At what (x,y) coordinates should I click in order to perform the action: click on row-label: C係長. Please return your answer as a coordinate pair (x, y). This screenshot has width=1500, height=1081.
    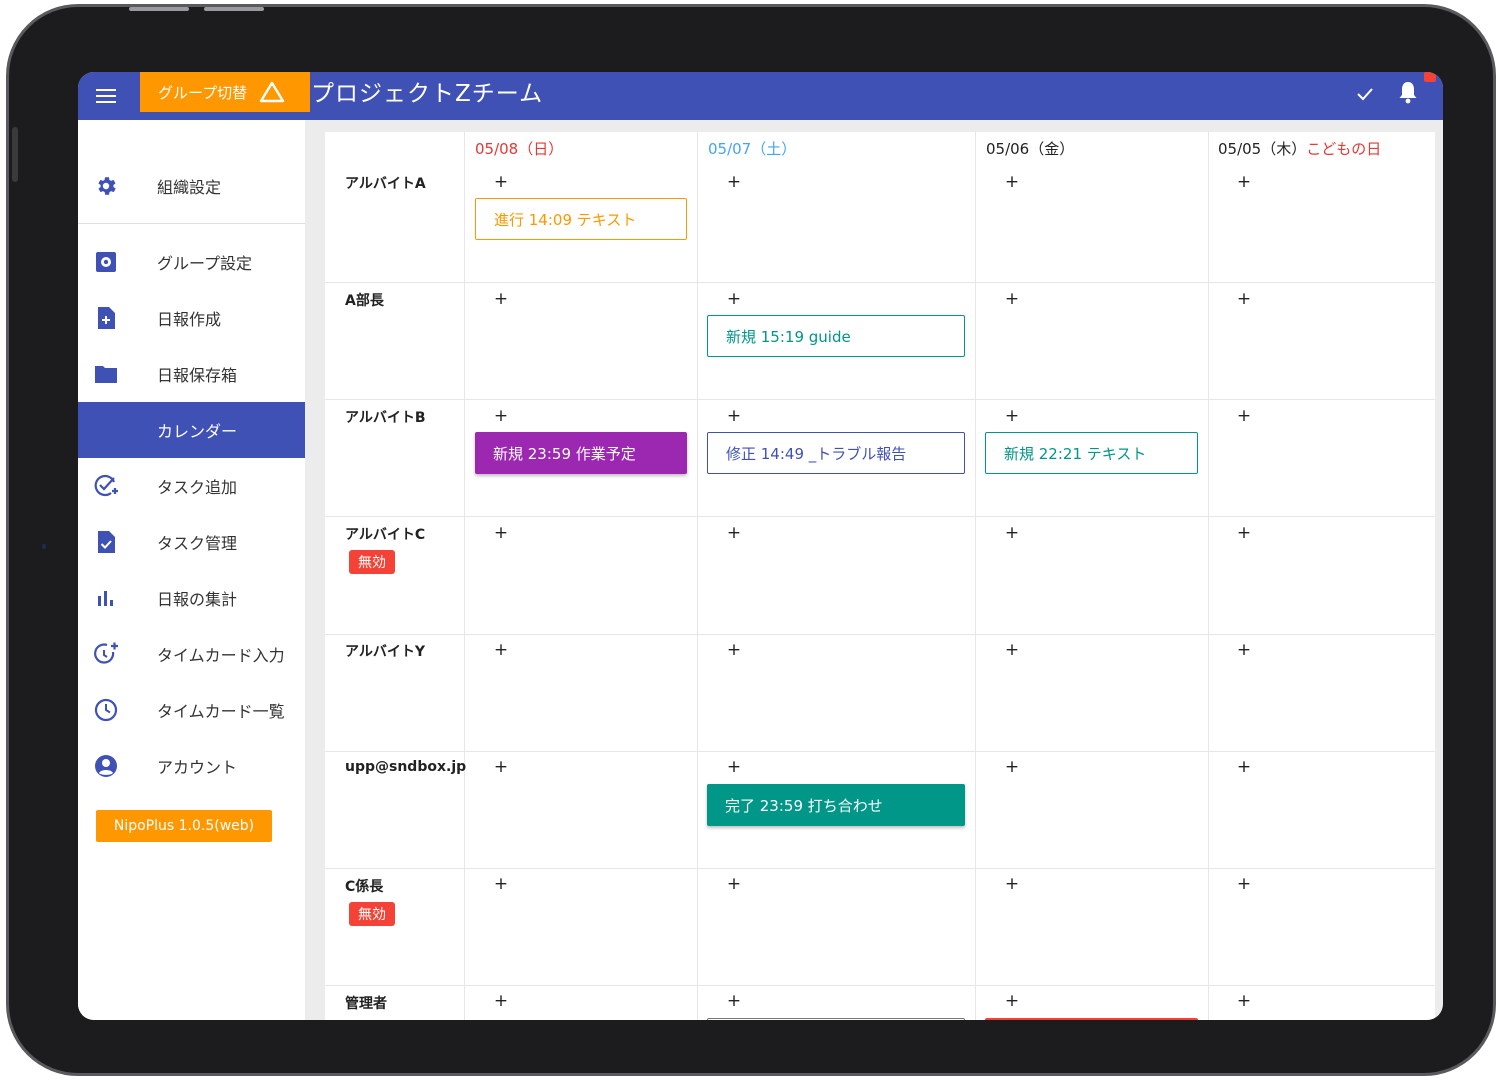
    Looking at the image, I should click on (364, 887).